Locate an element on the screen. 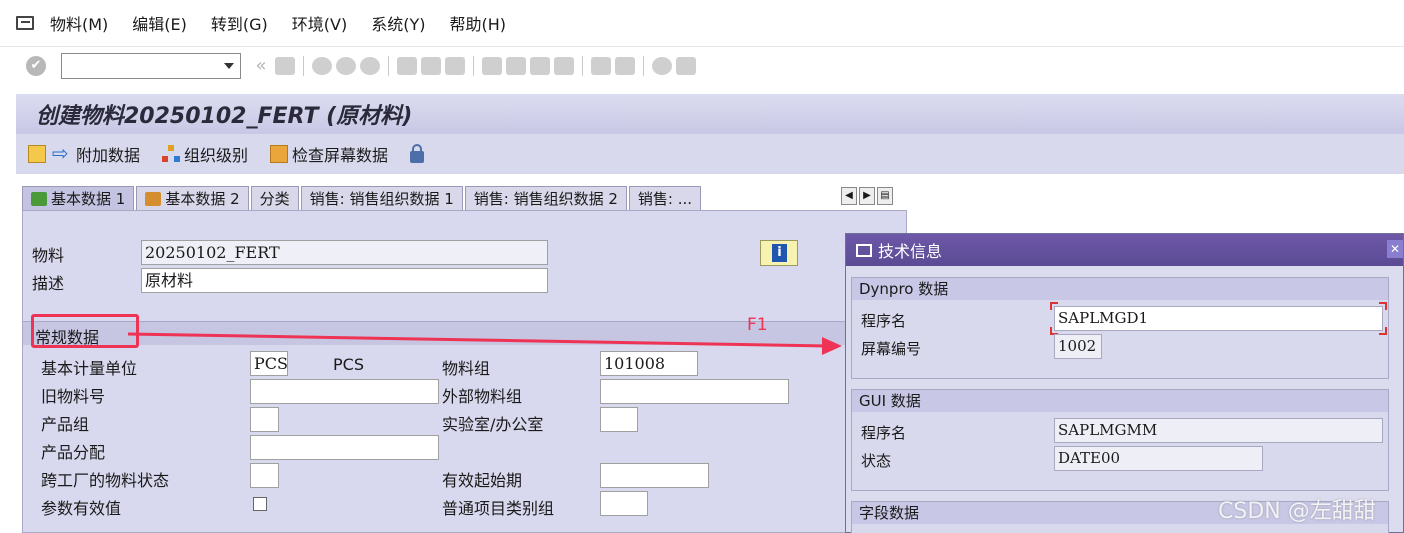  dynpro-program-field: SAPLMGD1 is located at coordinates (1218, 318).